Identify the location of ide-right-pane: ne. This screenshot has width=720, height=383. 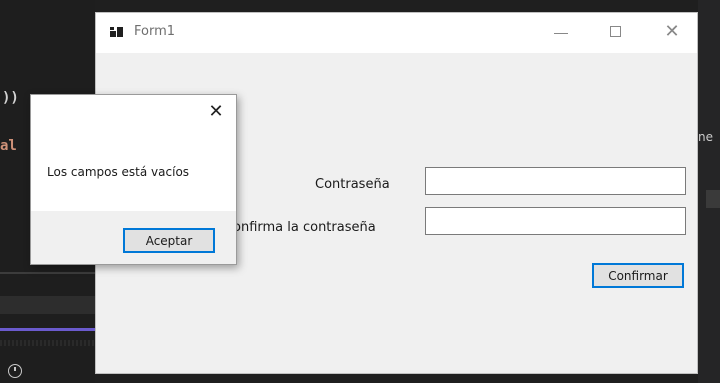
(709, 191).